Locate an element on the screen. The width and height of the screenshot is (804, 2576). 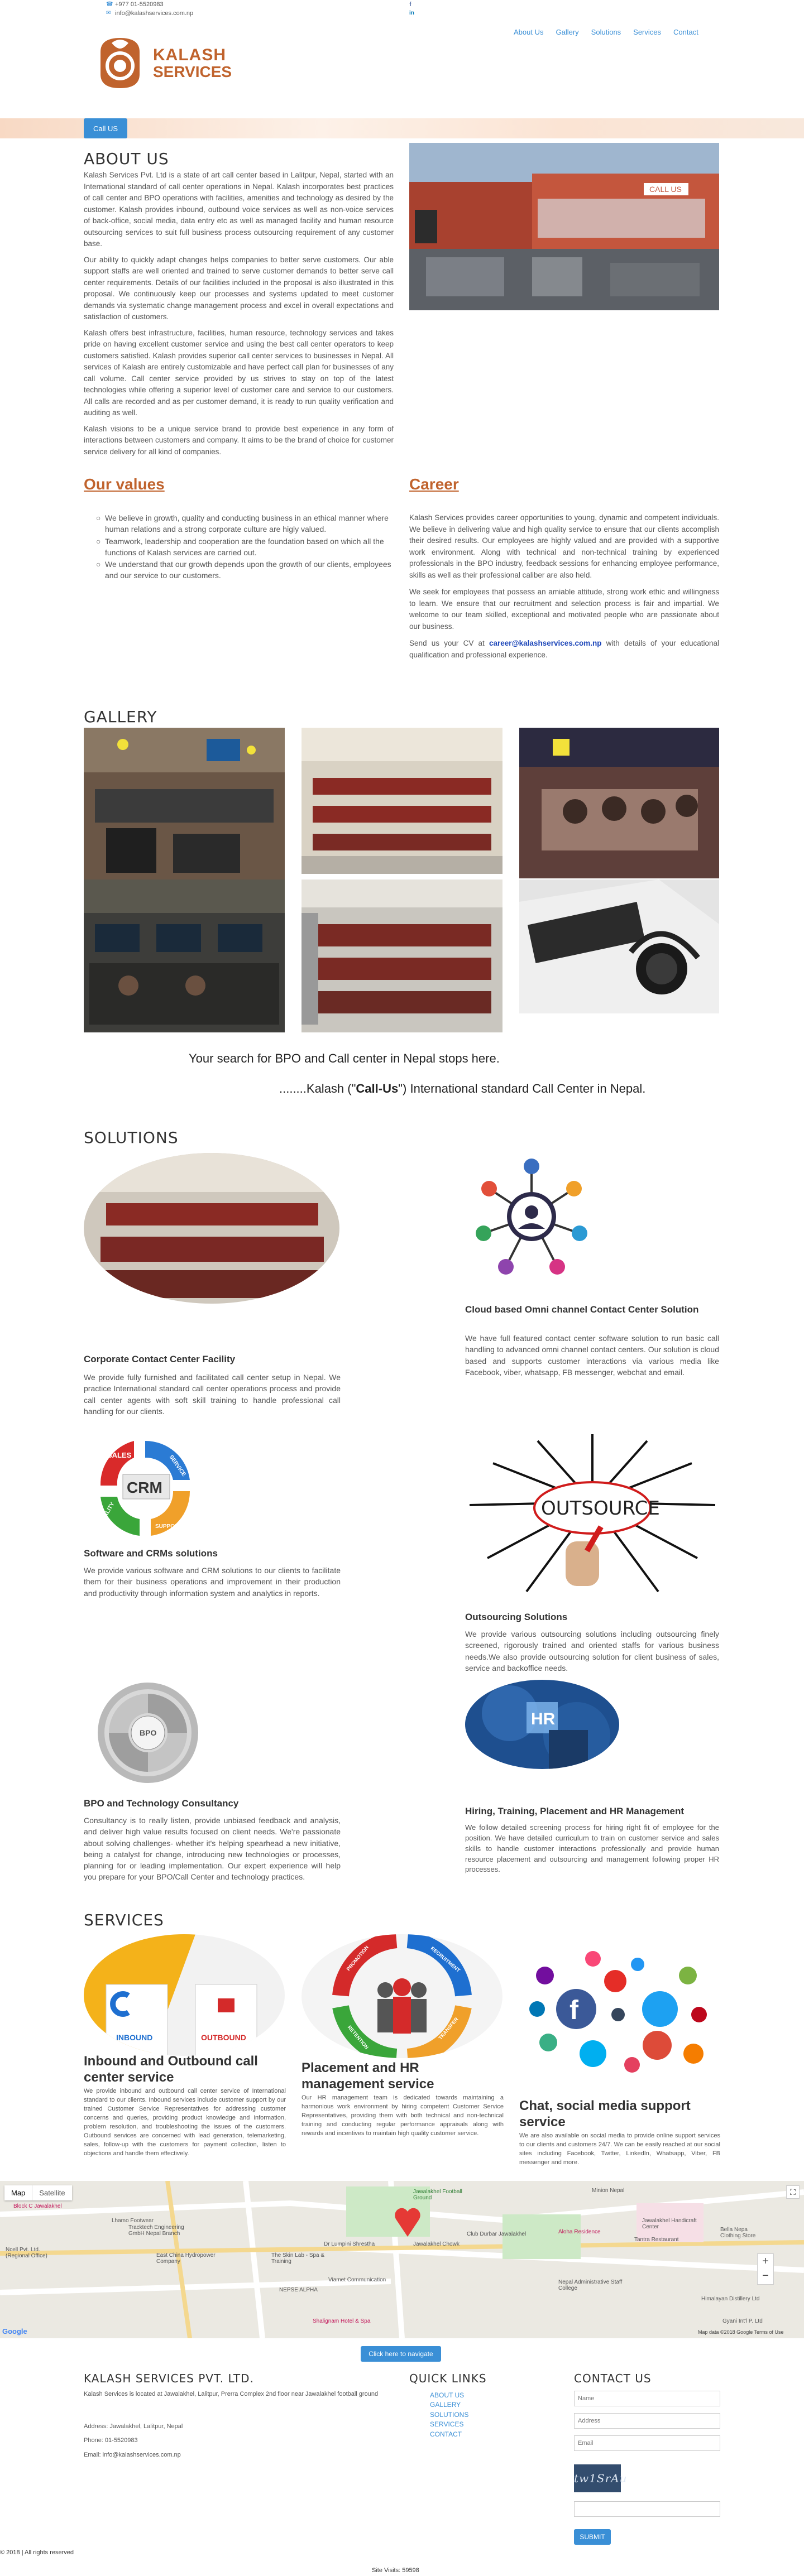
name-field is located at coordinates (647, 2398).